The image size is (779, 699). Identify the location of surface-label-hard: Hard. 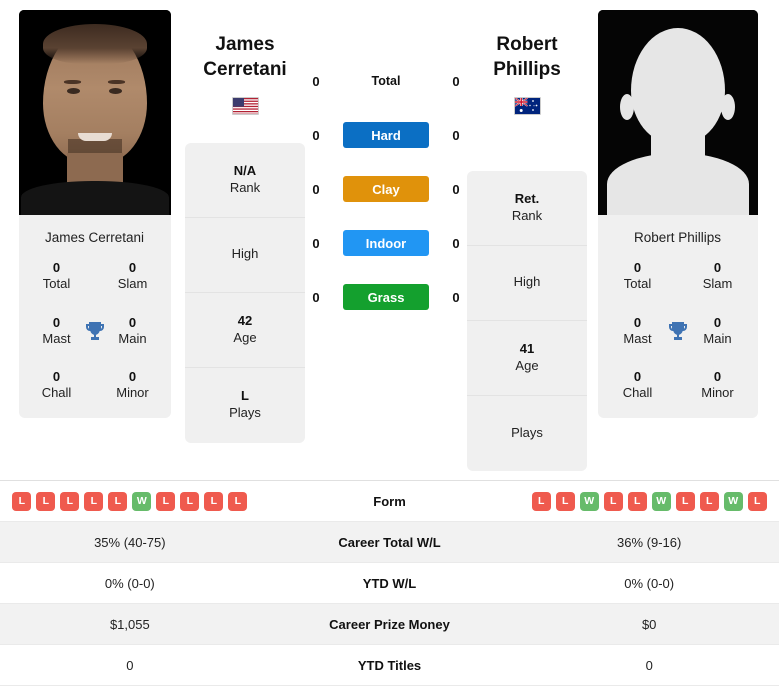
(386, 135).